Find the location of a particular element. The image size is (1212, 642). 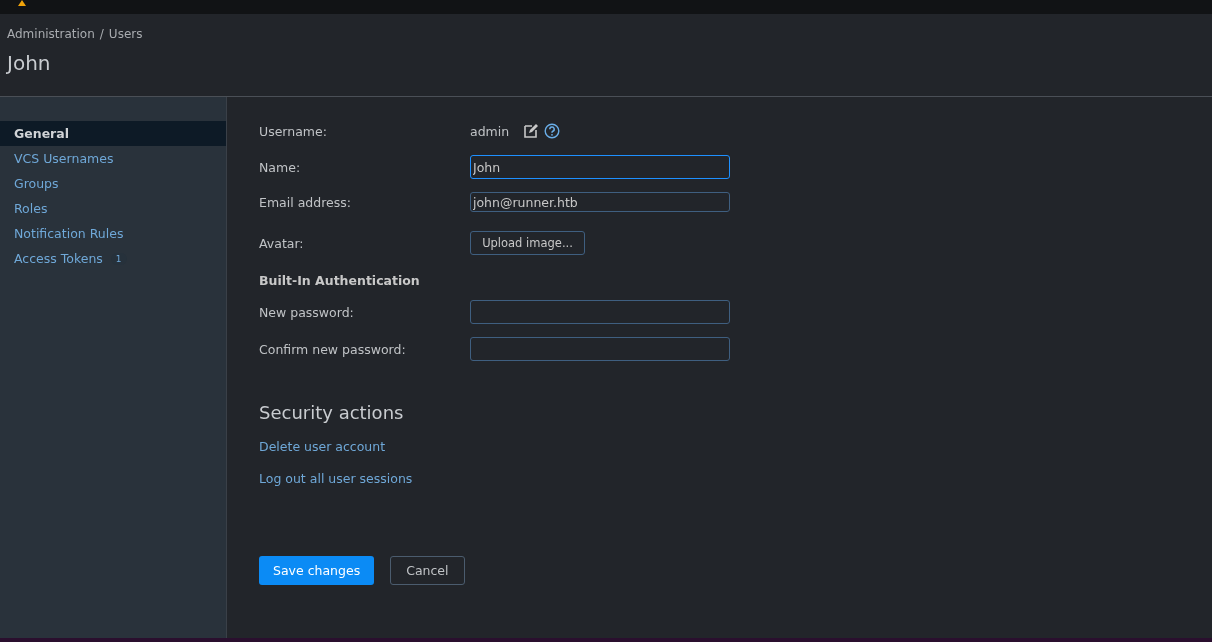

save-button: Save changes is located at coordinates (317, 570).